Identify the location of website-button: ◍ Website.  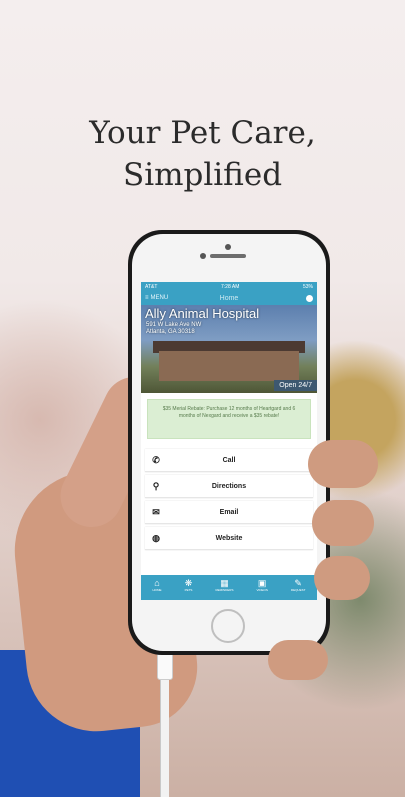
(229, 538).